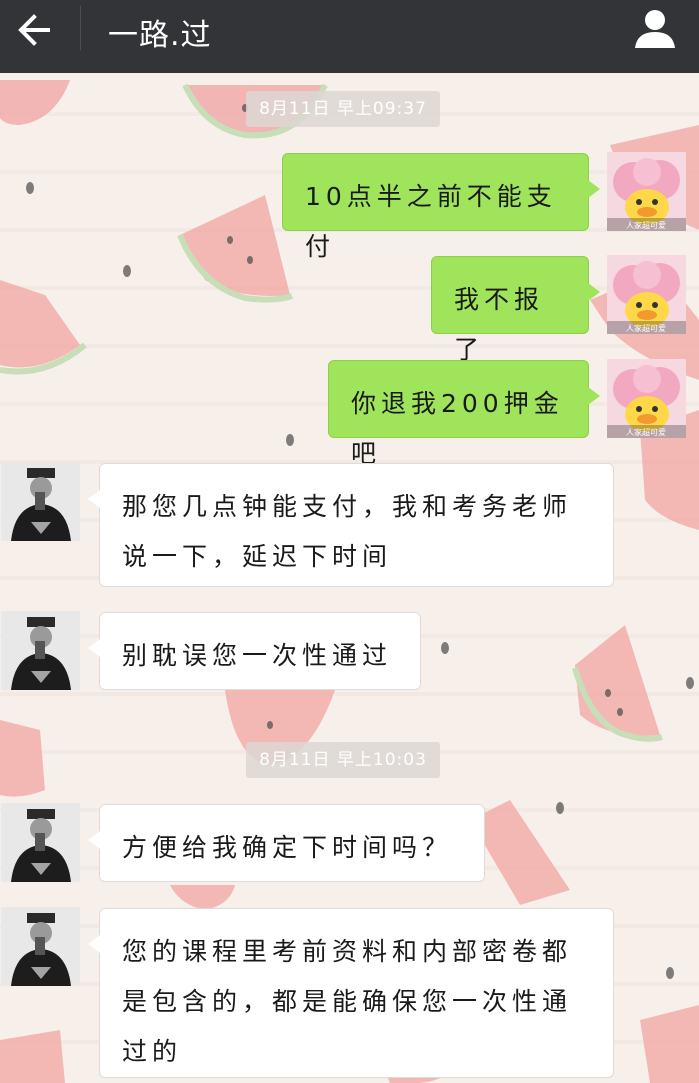 The width and height of the screenshot is (699, 1083). I want to click on chat-info-button, so click(655, 28).